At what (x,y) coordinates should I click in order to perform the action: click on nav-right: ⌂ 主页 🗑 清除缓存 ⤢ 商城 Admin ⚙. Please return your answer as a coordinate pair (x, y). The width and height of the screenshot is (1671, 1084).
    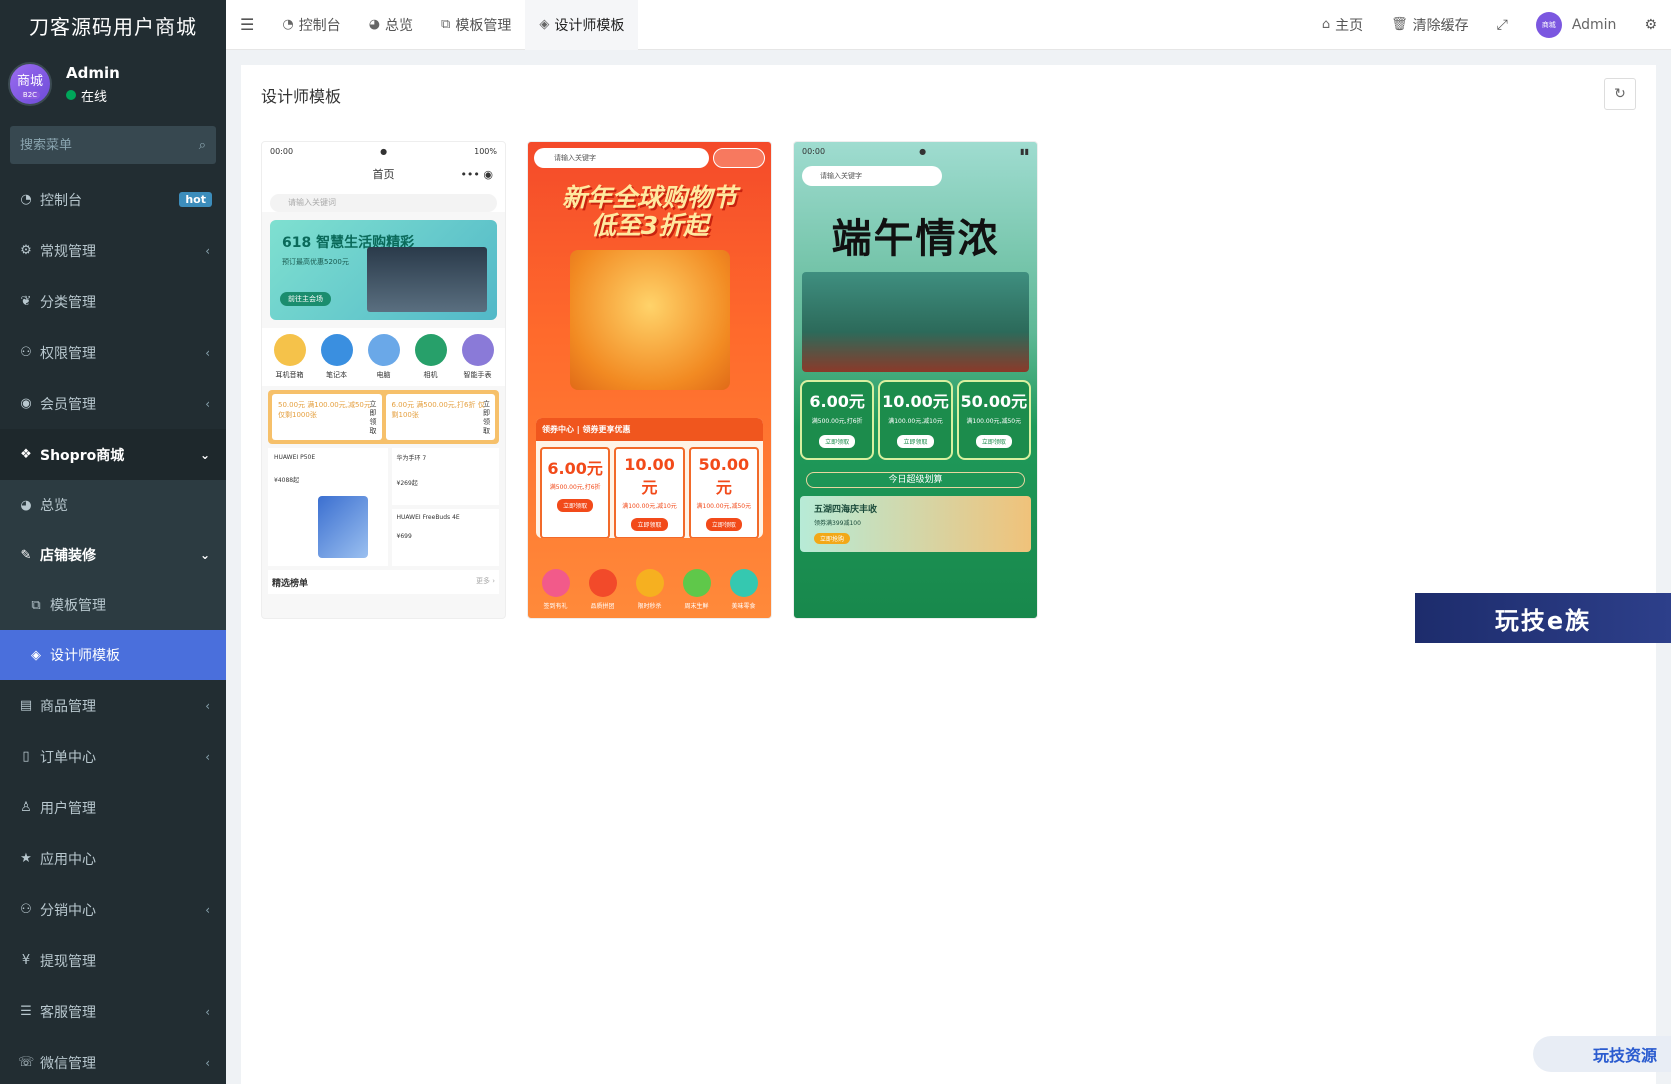
    Looking at the image, I should click on (1489, 25).